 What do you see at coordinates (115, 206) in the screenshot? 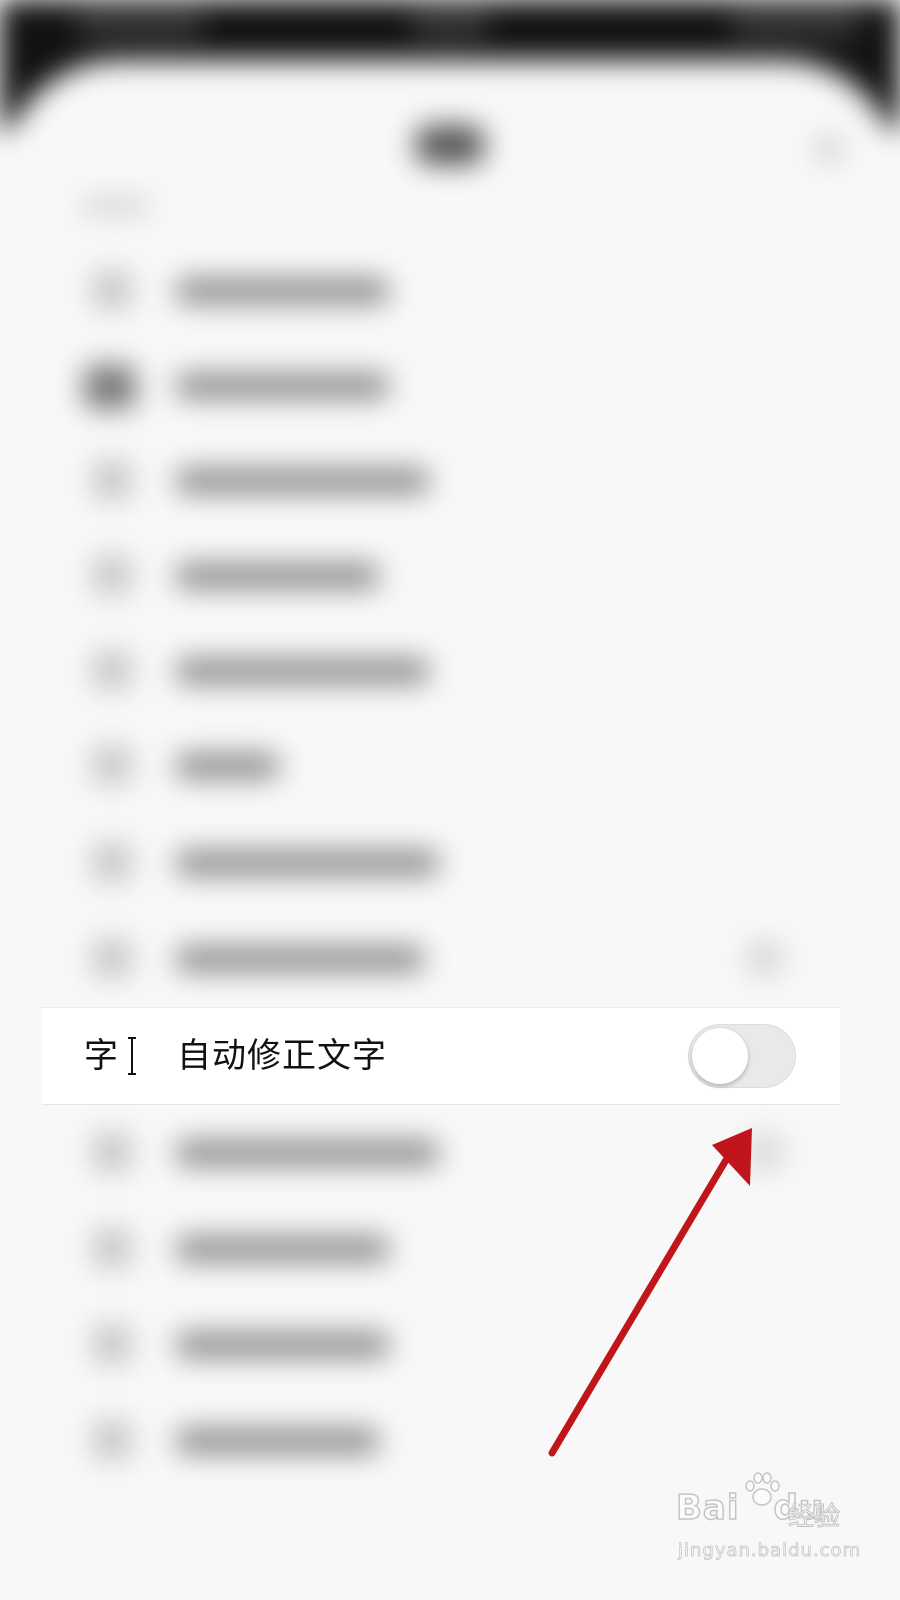
I see `section-header-blur` at bounding box center [115, 206].